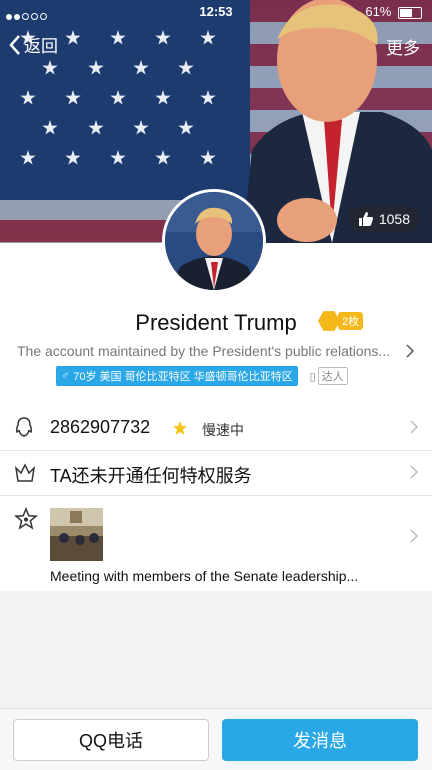 Image resolution: width=432 pixels, height=770 pixels. I want to click on badge-count: 2枚, so click(351, 321).